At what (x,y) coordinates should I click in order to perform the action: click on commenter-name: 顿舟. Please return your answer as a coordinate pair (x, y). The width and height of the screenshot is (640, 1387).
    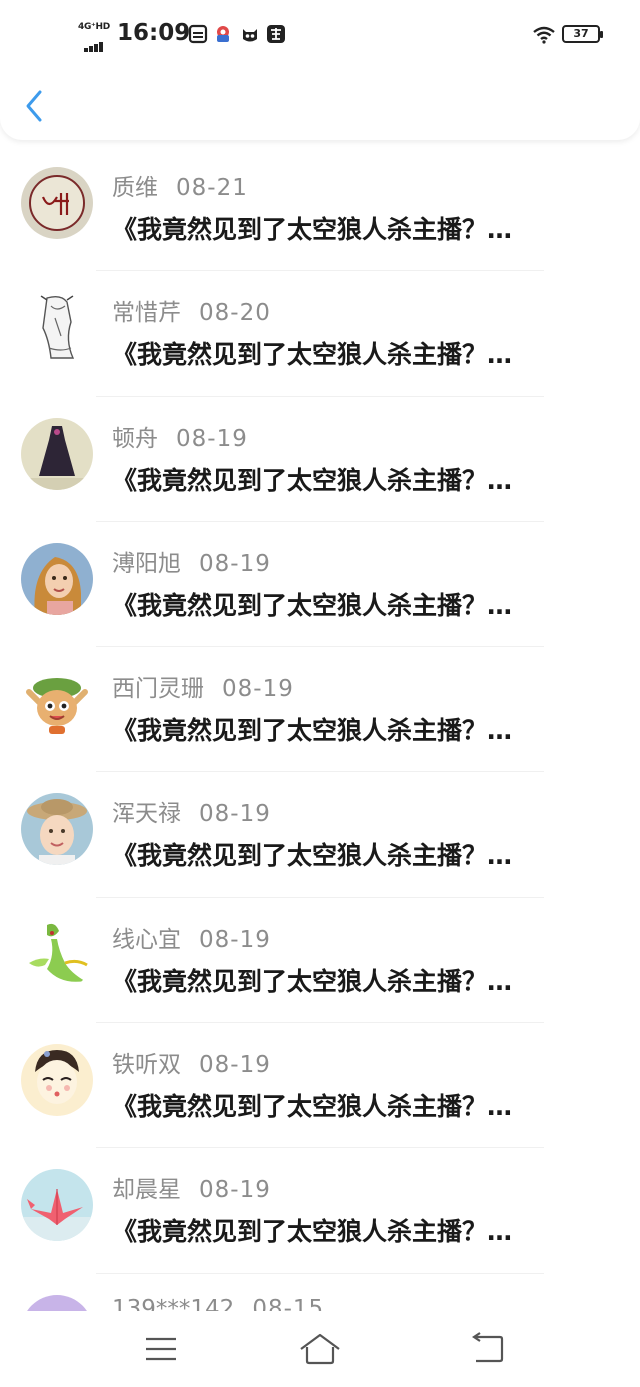
    Looking at the image, I should click on (135, 438).